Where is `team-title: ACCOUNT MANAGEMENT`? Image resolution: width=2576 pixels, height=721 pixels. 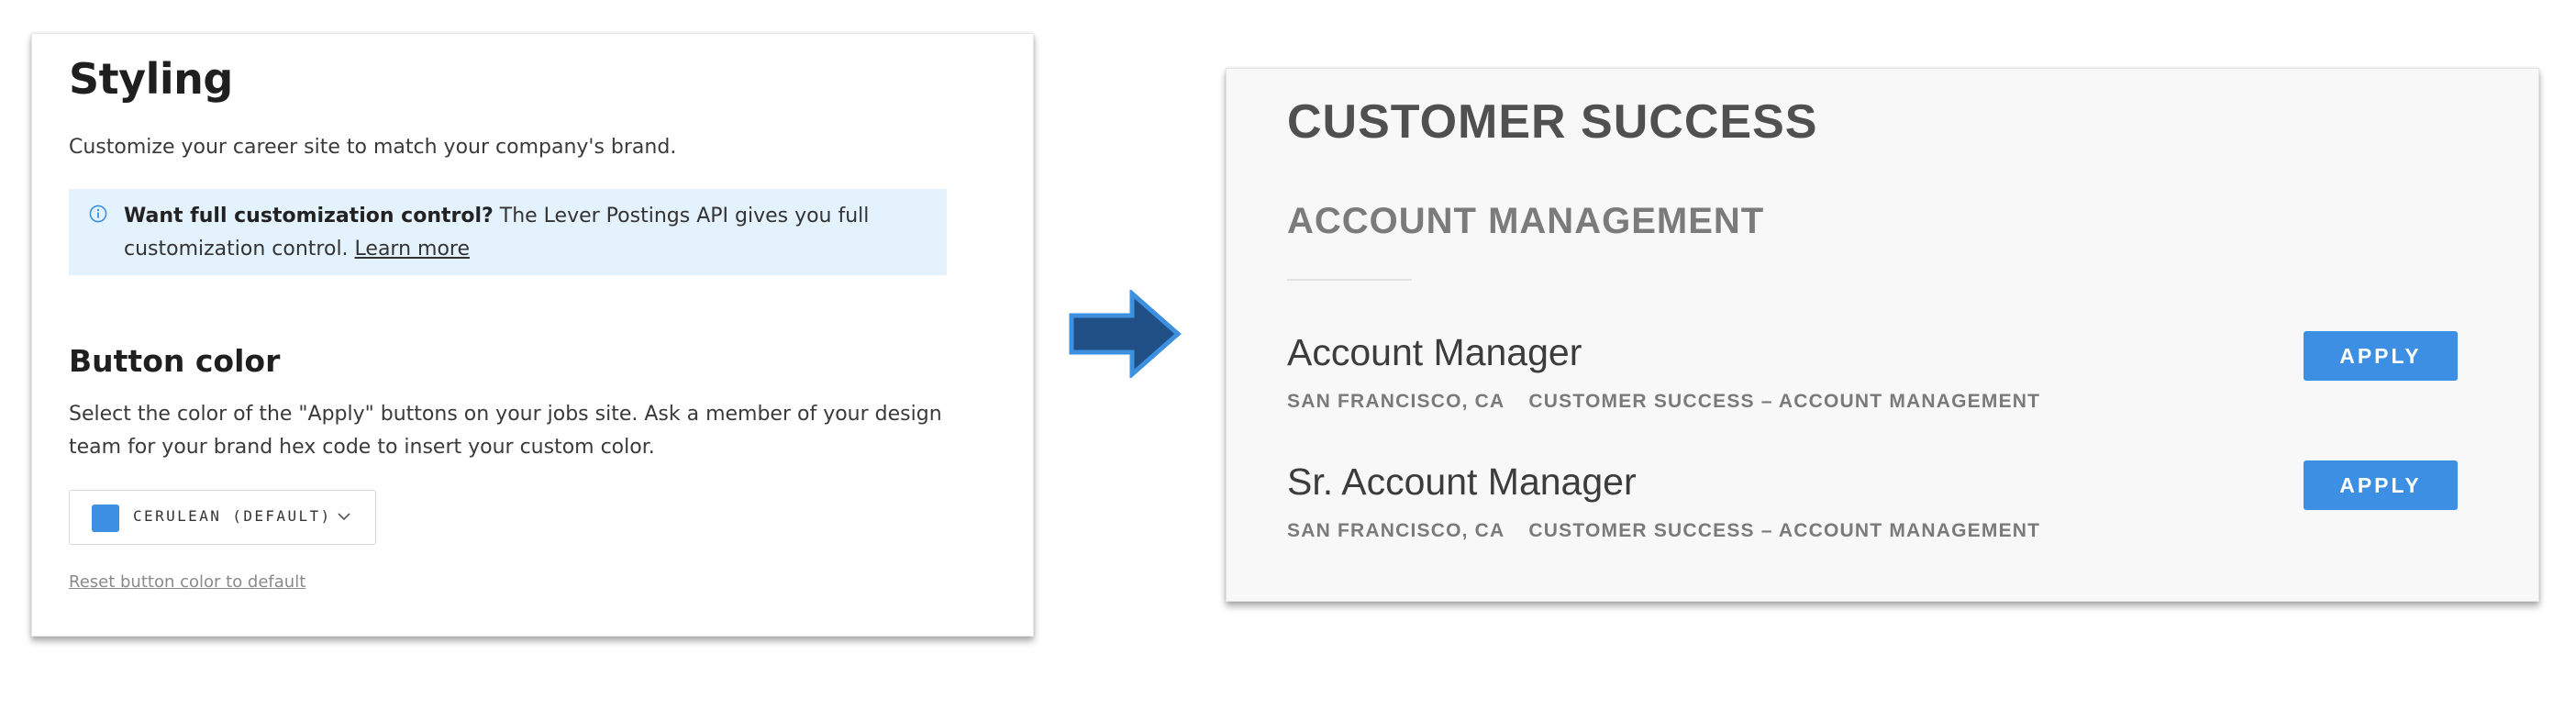 team-title: ACCOUNT MANAGEMENT is located at coordinates (1526, 221).